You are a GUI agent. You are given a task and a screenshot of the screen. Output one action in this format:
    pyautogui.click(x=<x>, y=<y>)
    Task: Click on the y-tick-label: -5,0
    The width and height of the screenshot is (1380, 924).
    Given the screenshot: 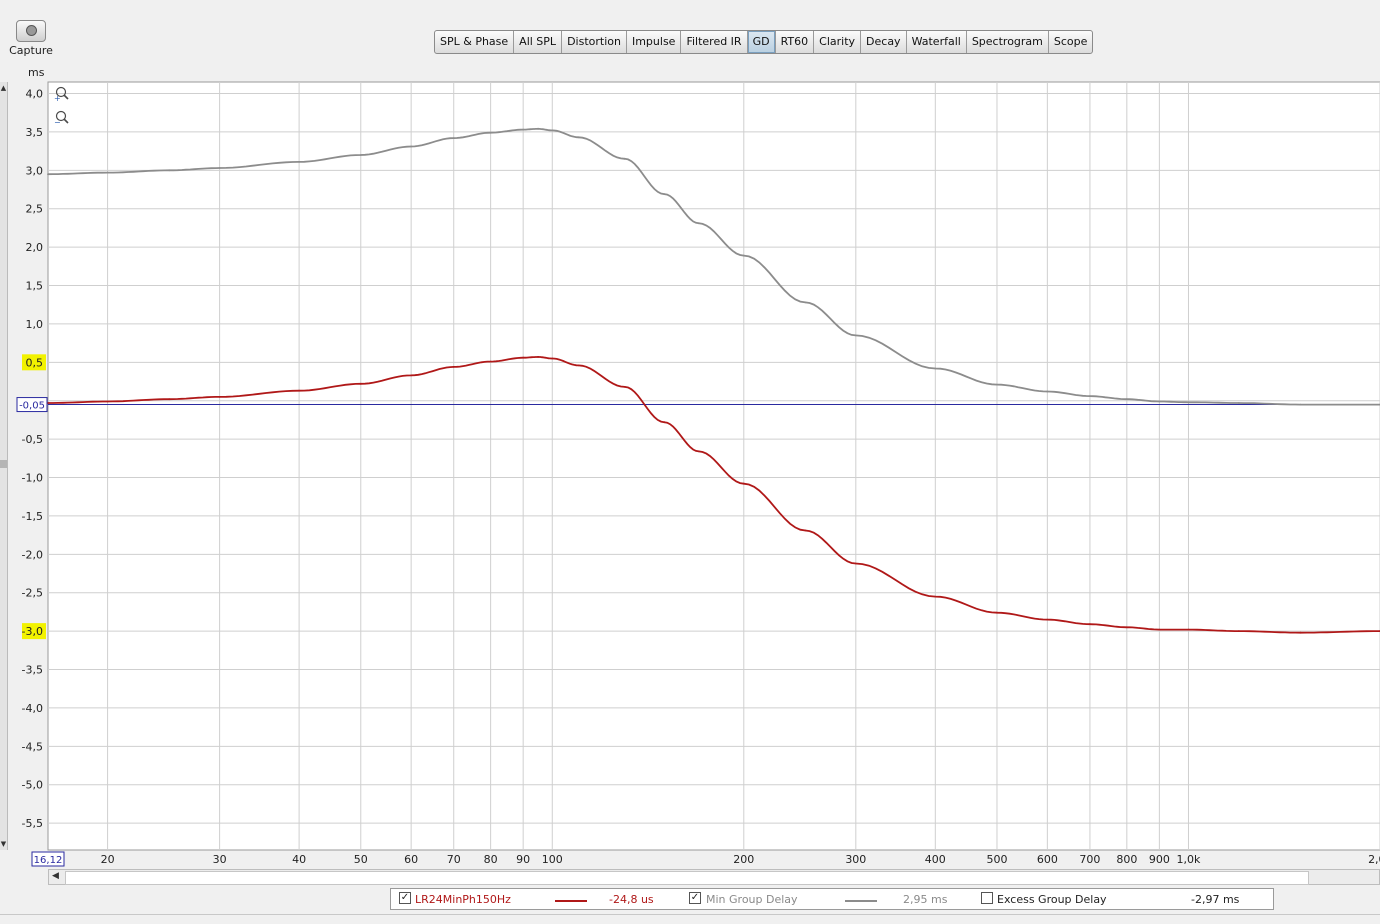 What is the action you would take?
    pyautogui.click(x=32, y=785)
    